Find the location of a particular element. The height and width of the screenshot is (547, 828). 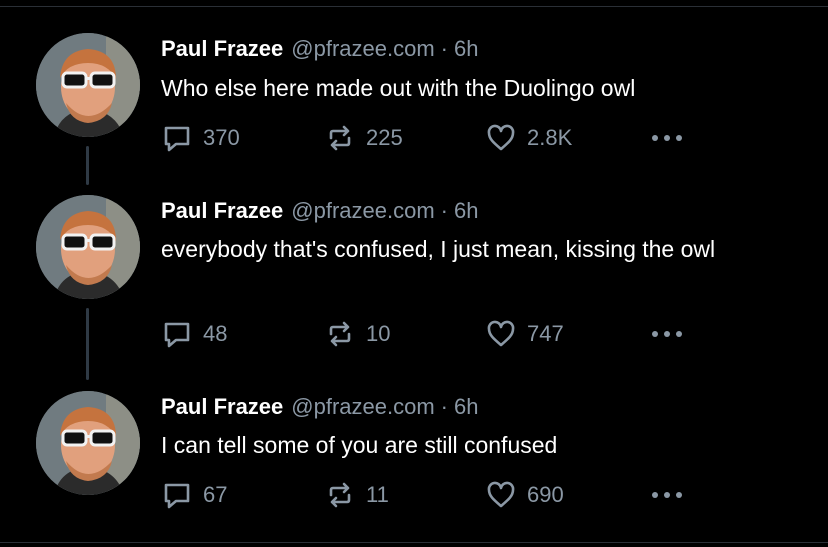

reply-button: 67 is located at coordinates (194, 495).